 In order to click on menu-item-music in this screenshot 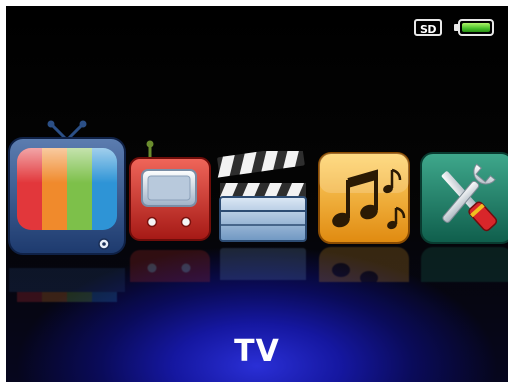, I will do `click(364, 198)`.